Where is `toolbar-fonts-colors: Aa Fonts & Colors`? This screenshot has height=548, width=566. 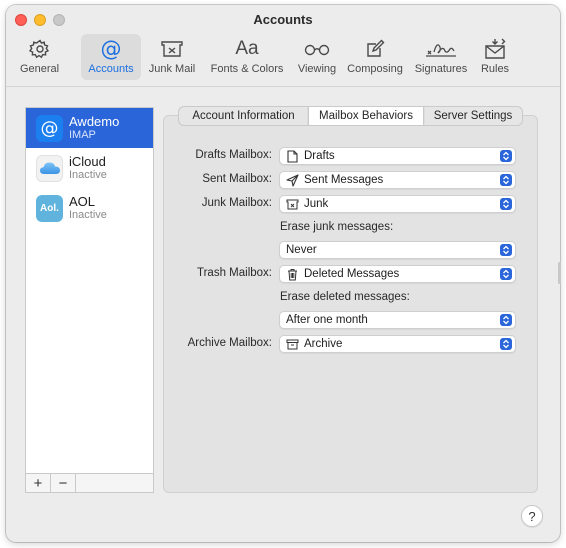
toolbar-fonts-colors: Aa Fonts & Colors is located at coordinates (247, 57).